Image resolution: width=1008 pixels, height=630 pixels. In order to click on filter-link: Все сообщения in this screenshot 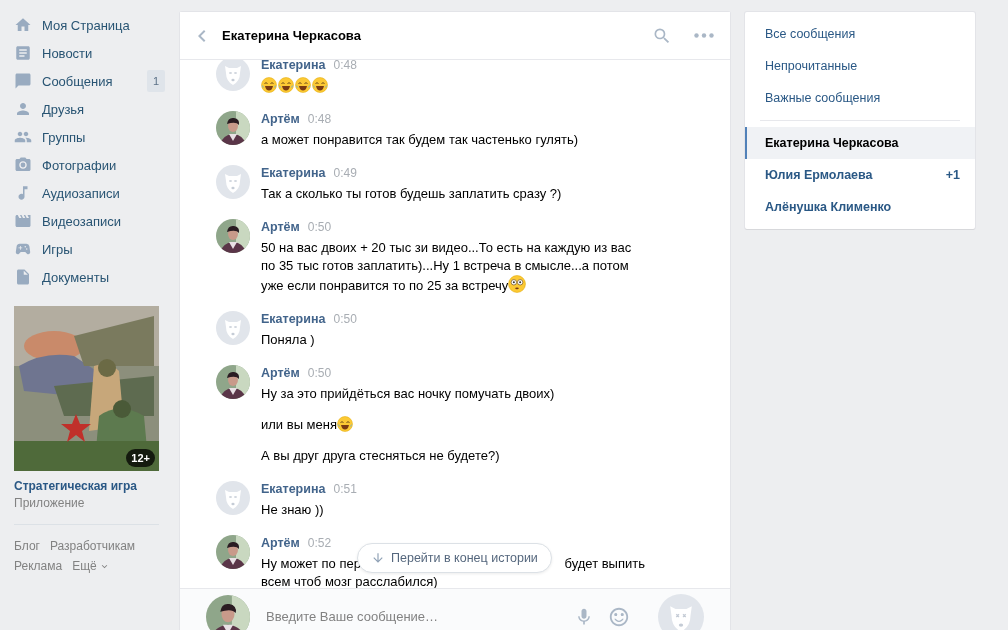, I will do `click(860, 34)`.